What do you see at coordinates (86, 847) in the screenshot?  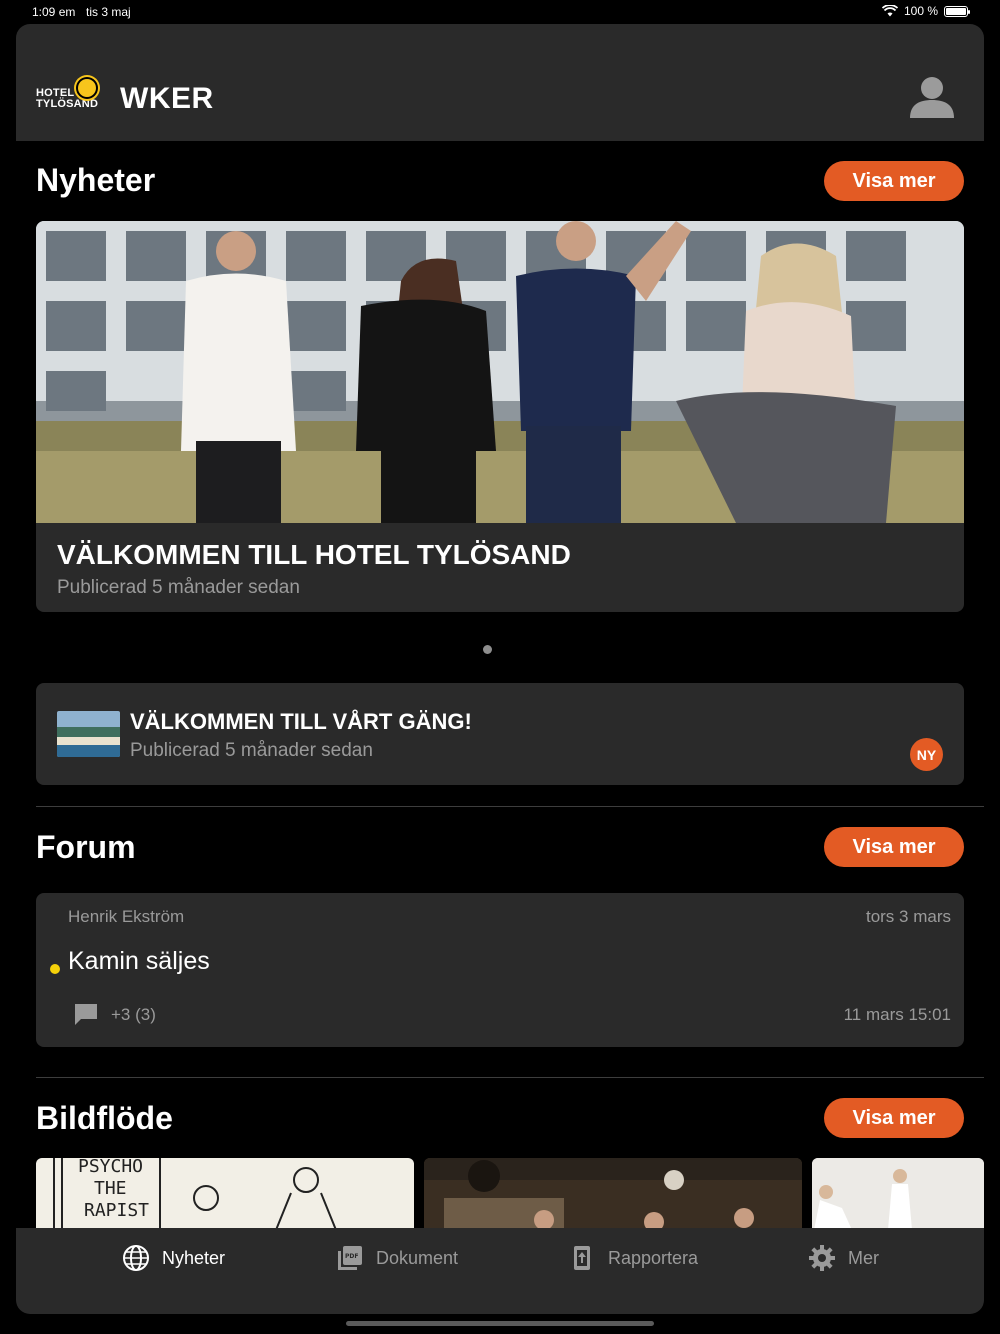 I see `forum-section-title: Forum` at bounding box center [86, 847].